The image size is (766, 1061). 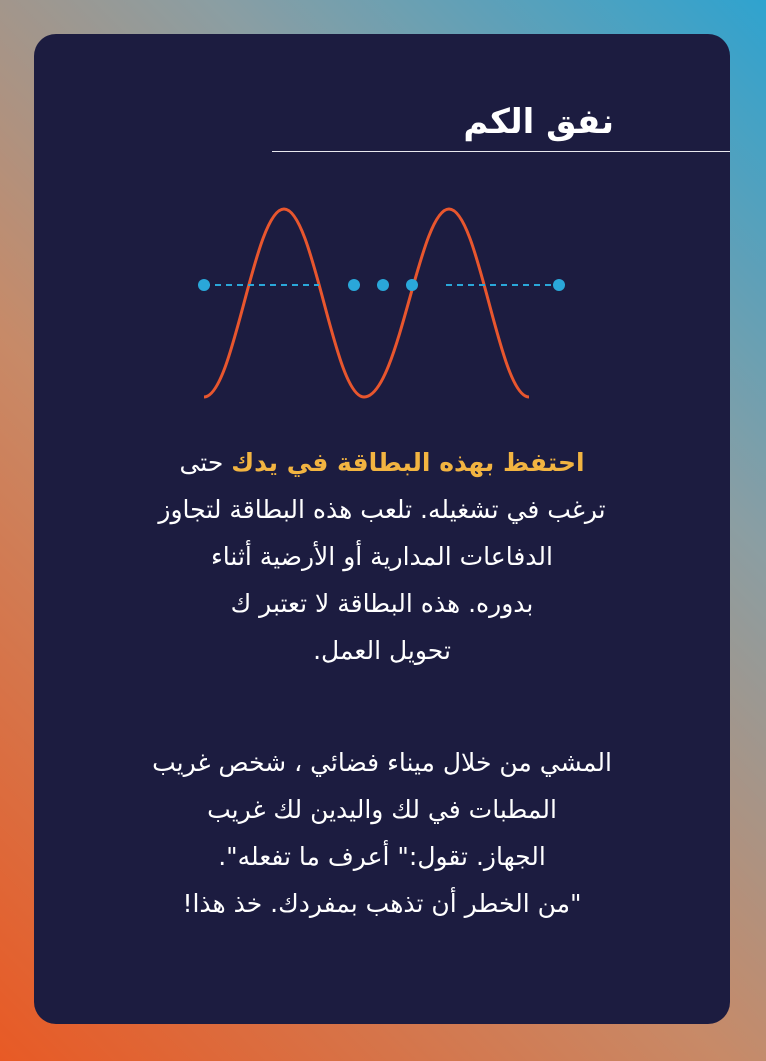 I want to click on description-line-1: احتفظ بهذه البطاقة في يدك حتى, so click(x=382, y=462).